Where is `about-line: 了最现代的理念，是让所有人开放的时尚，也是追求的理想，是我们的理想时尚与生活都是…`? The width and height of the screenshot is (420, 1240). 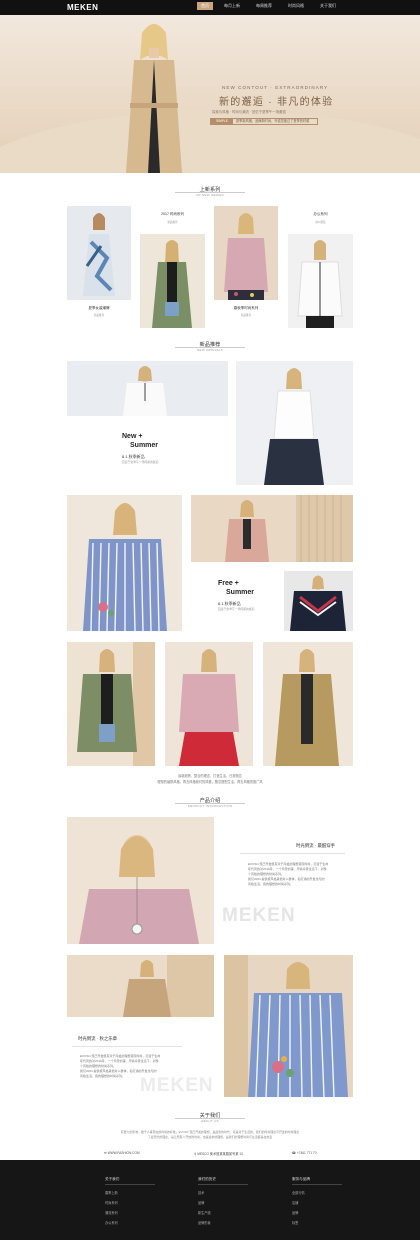 about-line: 了最现代的理念，是让所有人开放的时尚，也是追求的理想，是我们的理想时尚与生活都是… is located at coordinates (210, 1137).